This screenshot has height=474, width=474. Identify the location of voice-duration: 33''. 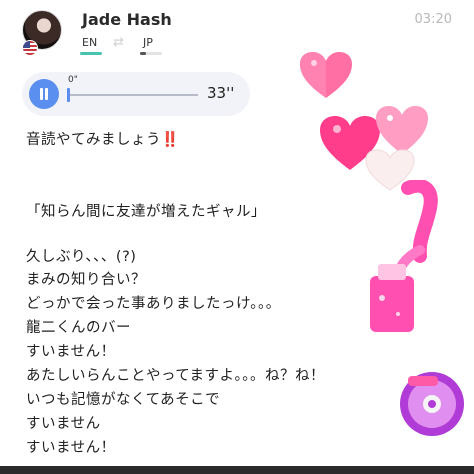
(221, 93).